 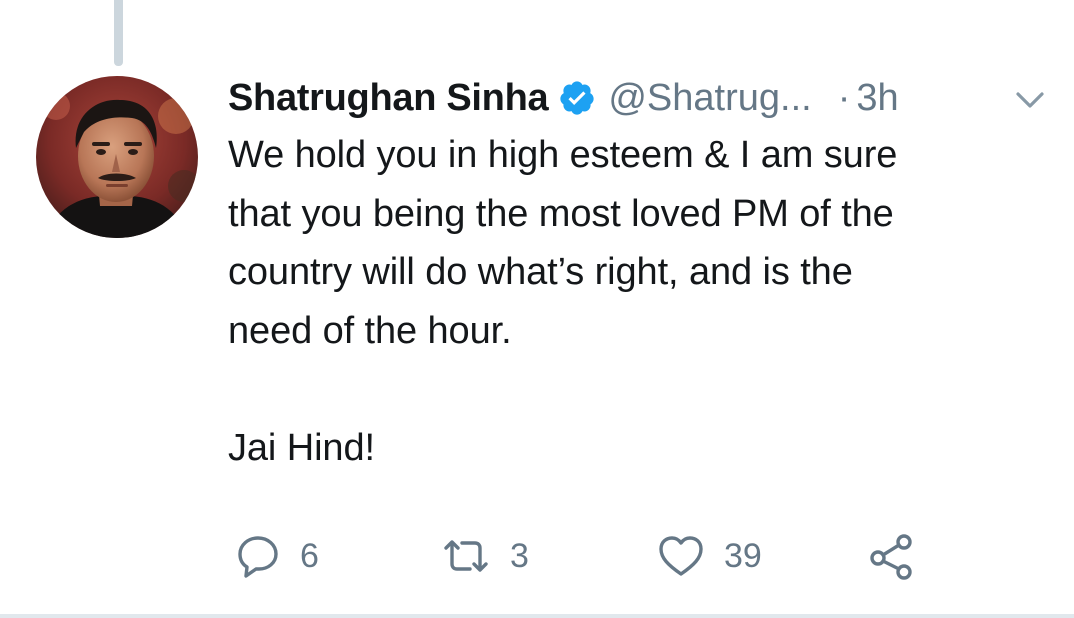 I want to click on share-icon, so click(x=891, y=556).